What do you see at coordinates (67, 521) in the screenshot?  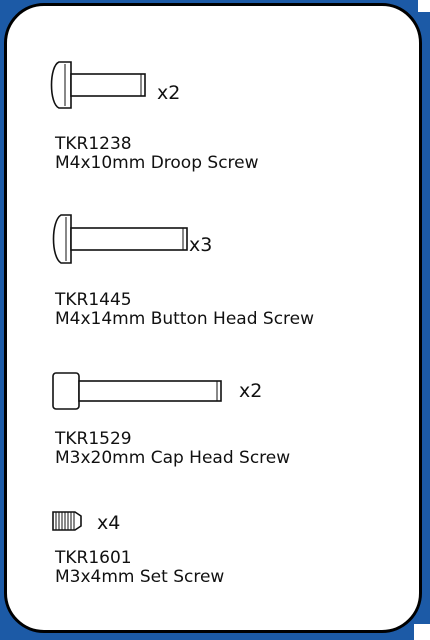 I see `set-screw-icon` at bounding box center [67, 521].